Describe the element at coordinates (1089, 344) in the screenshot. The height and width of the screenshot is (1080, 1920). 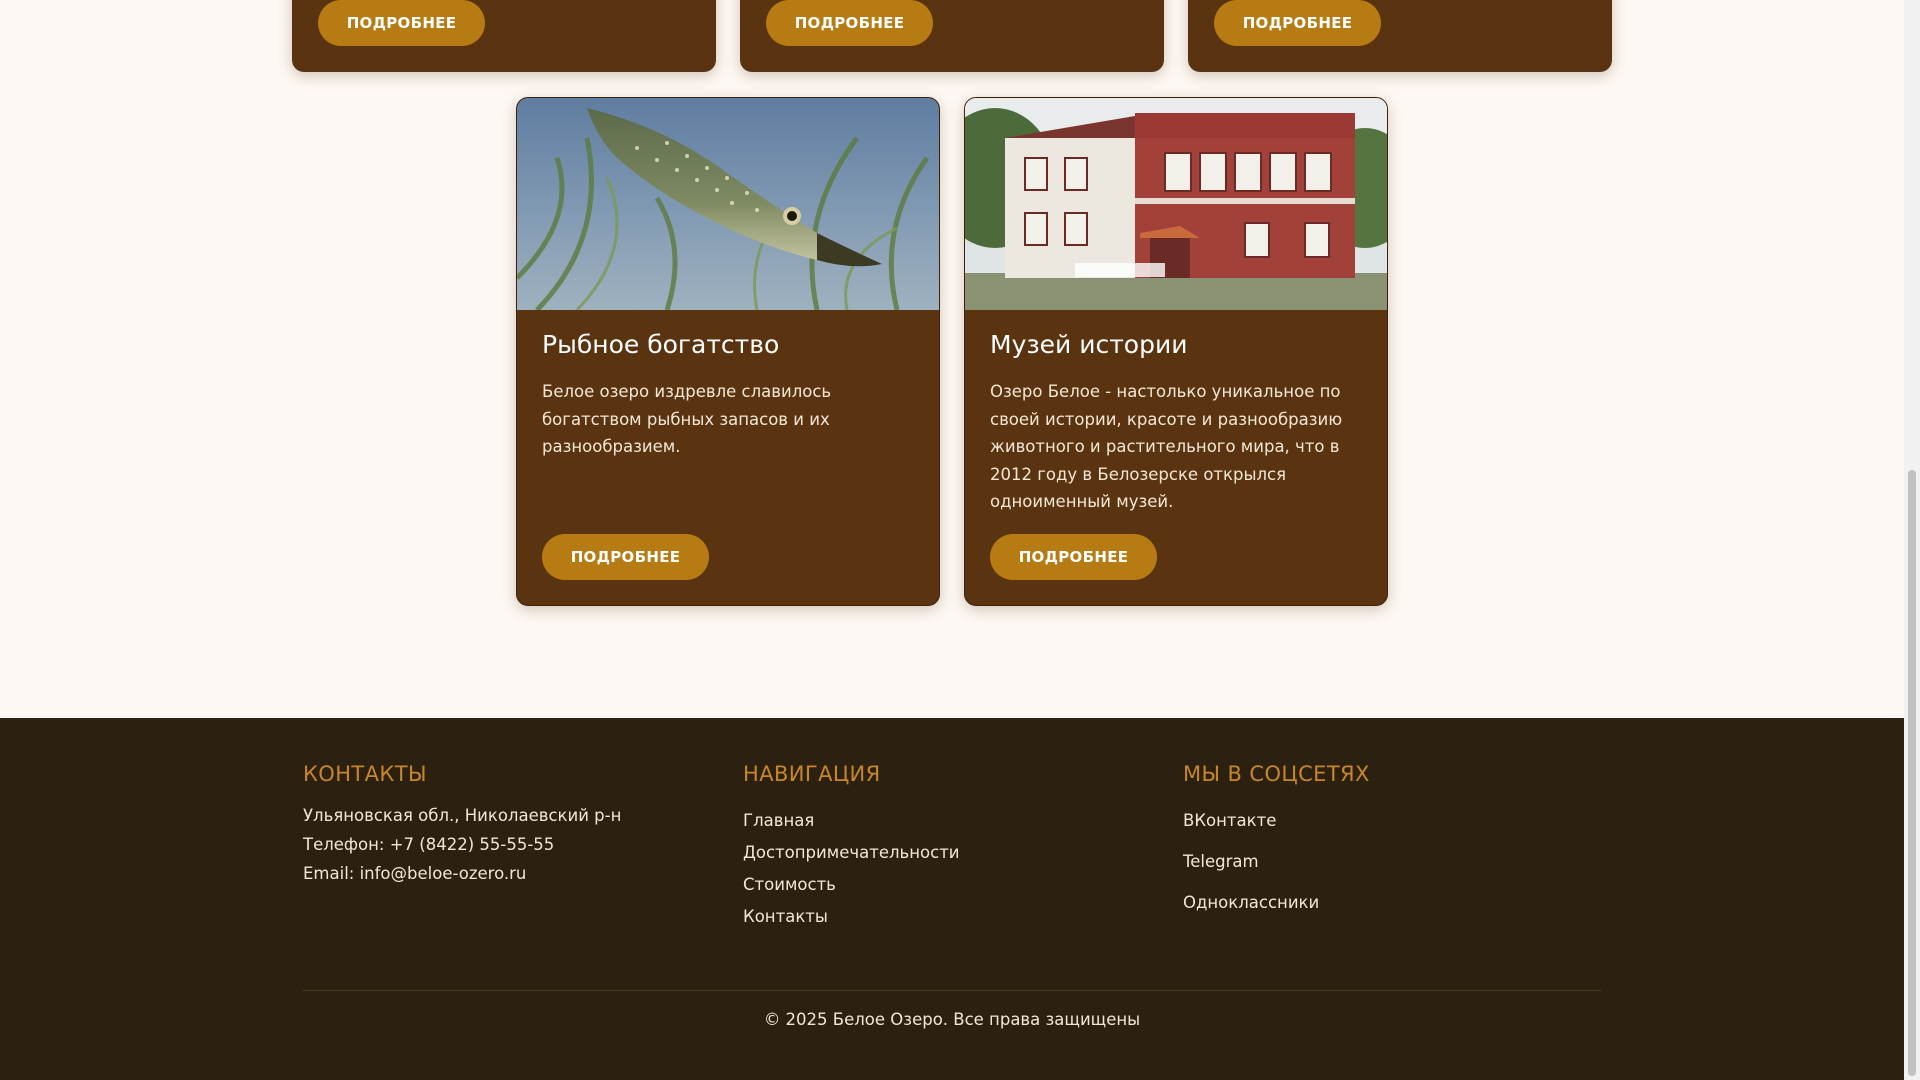
I see `card-title: Музей истории` at that location.